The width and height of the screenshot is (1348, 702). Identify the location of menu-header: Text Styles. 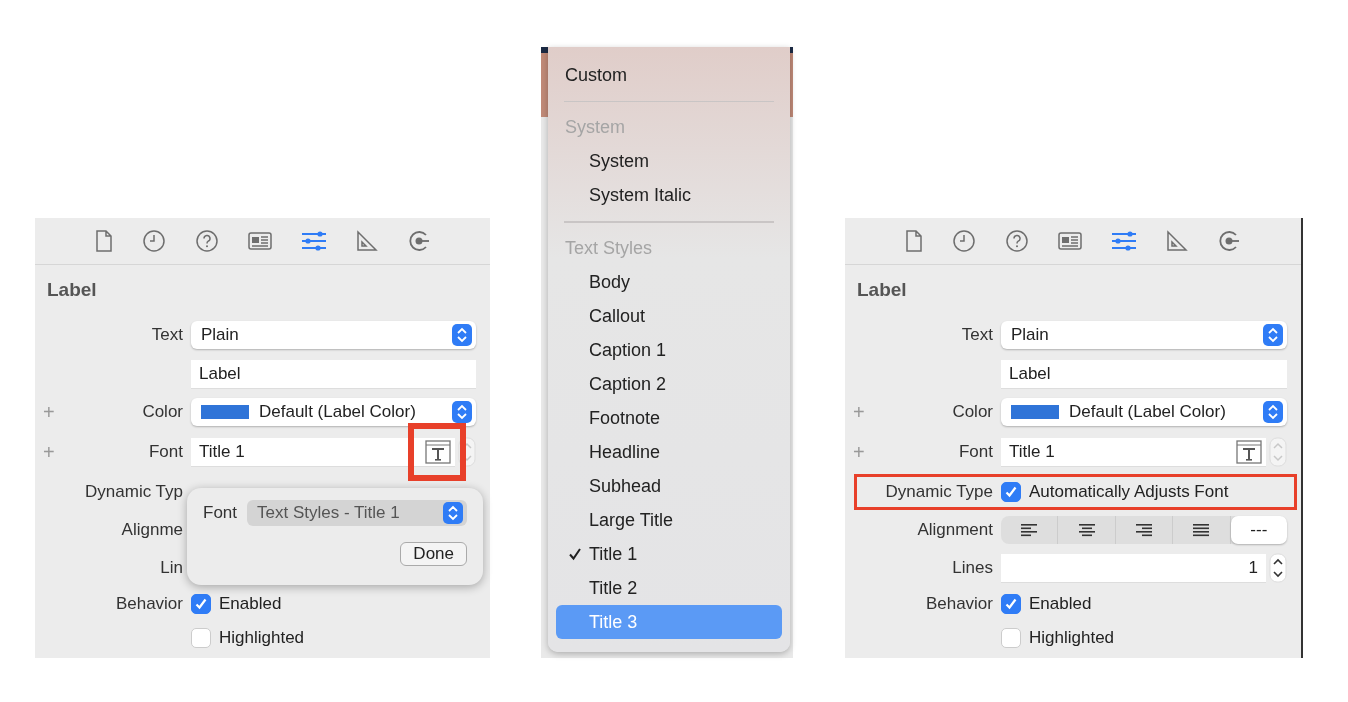
(609, 248).